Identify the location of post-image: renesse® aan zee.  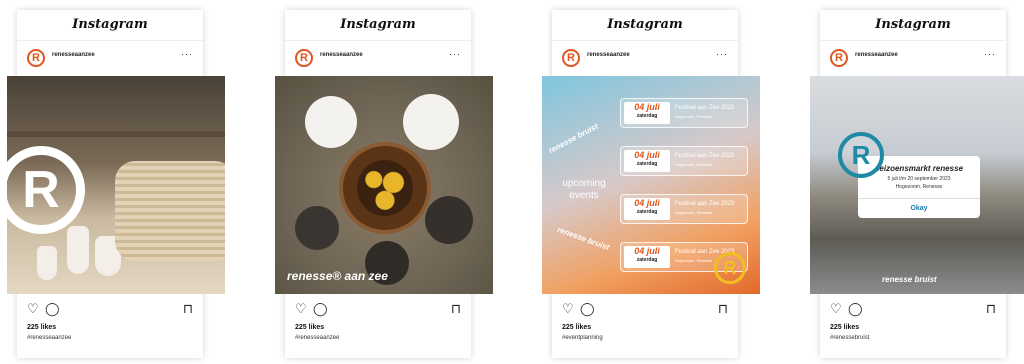
(384, 185).